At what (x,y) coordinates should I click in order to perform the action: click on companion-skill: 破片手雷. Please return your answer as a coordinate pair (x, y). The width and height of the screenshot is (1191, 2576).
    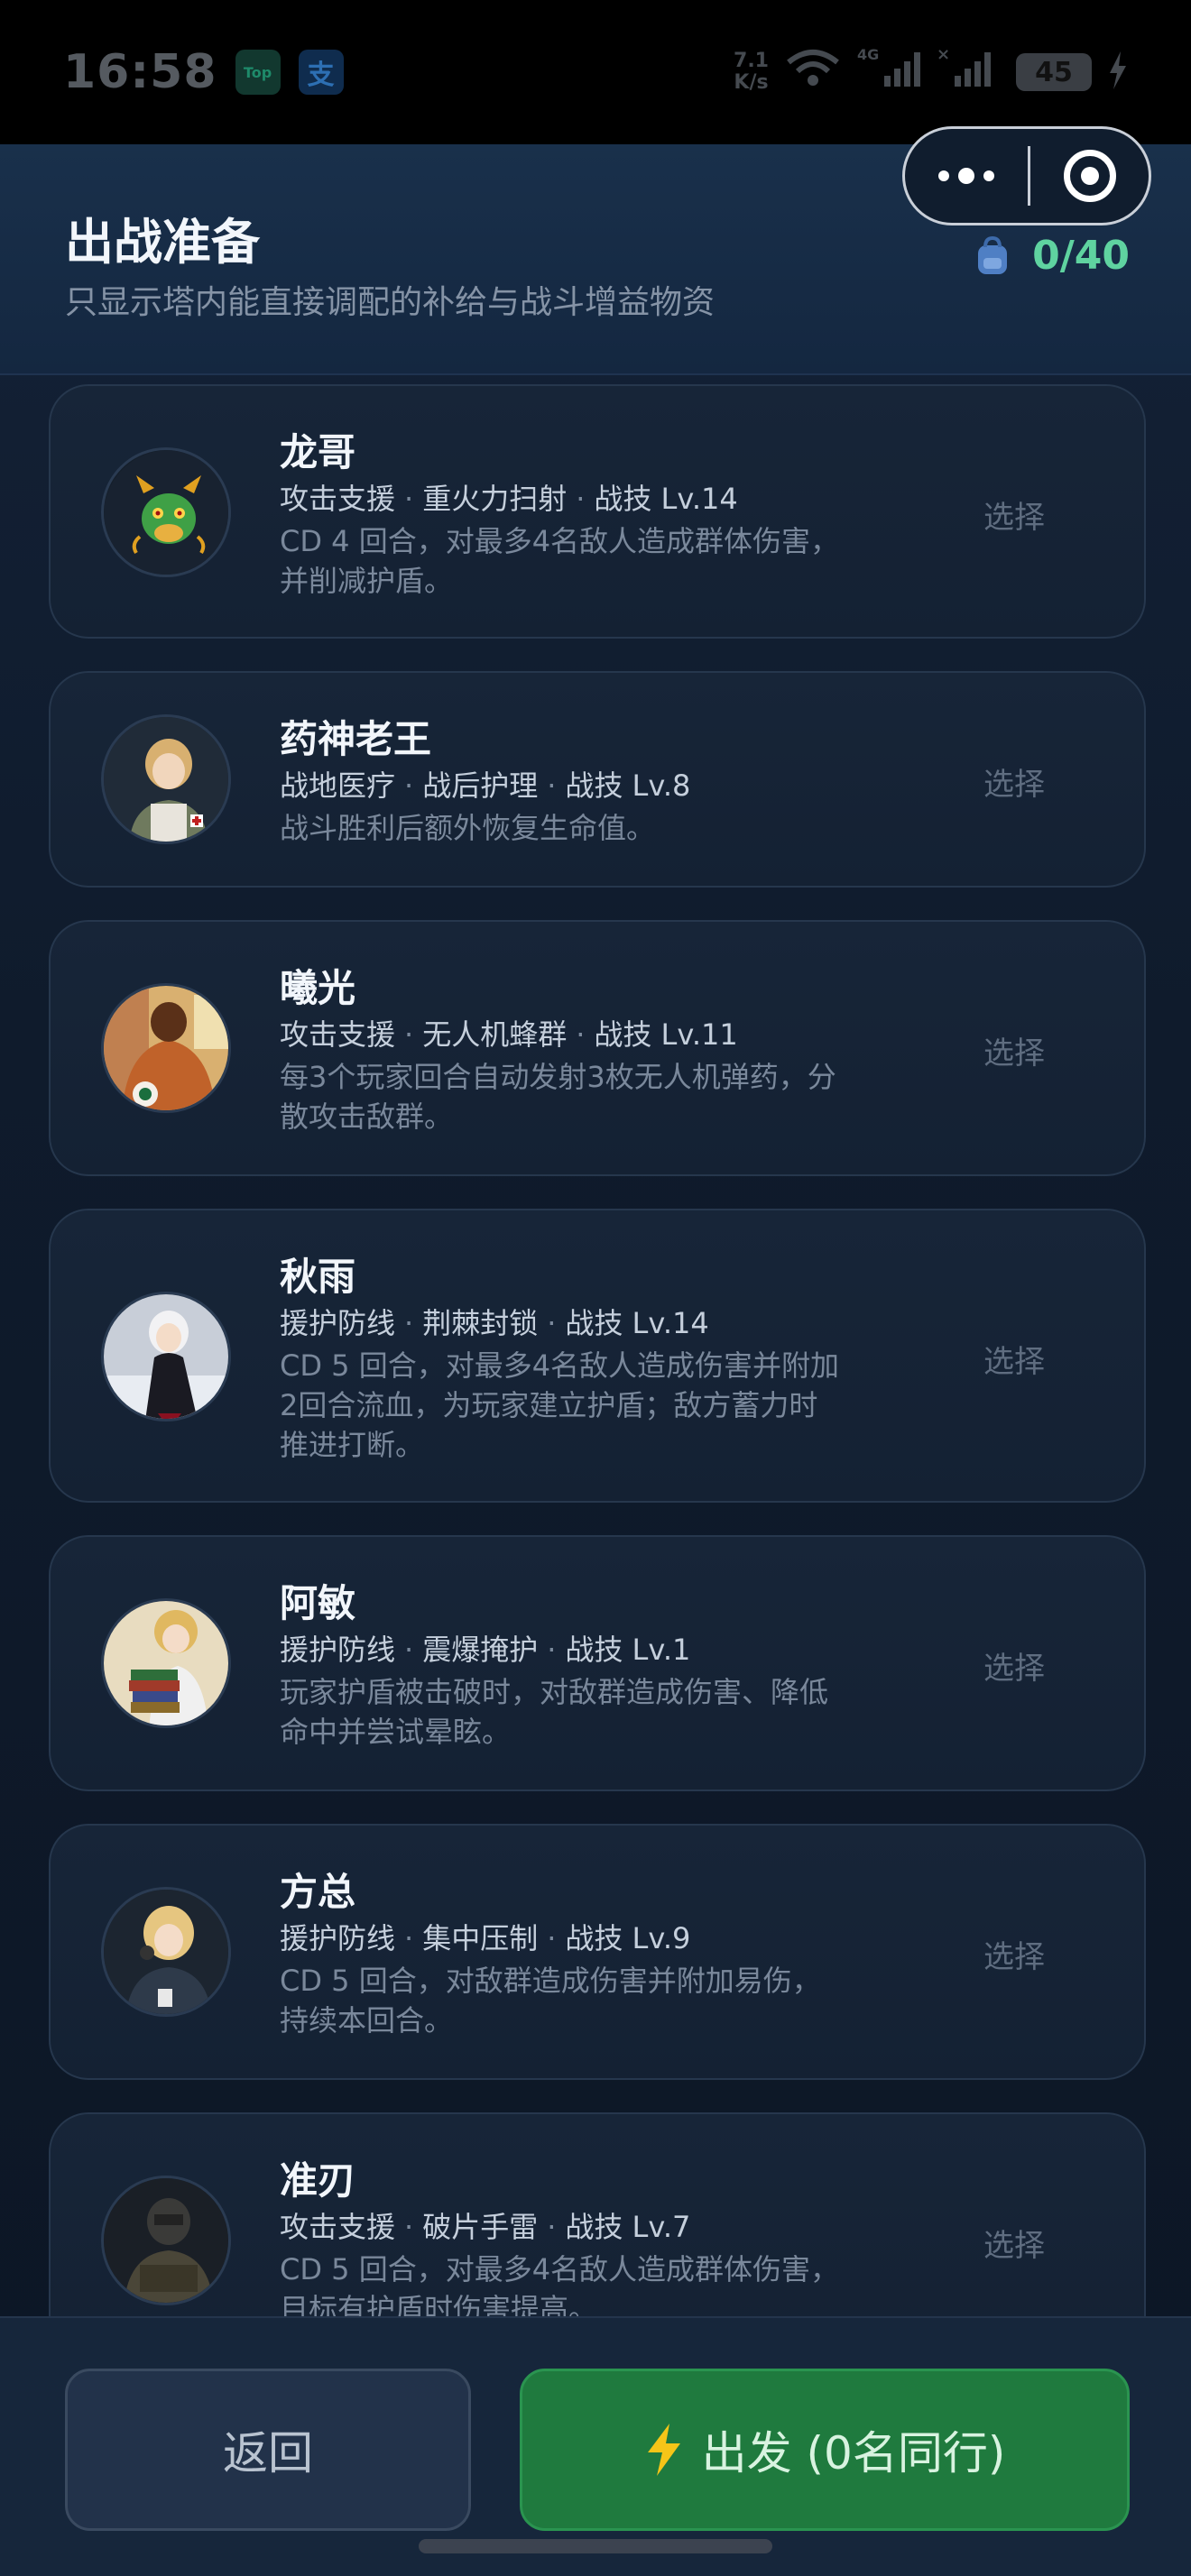
    Looking at the image, I should click on (481, 2227).